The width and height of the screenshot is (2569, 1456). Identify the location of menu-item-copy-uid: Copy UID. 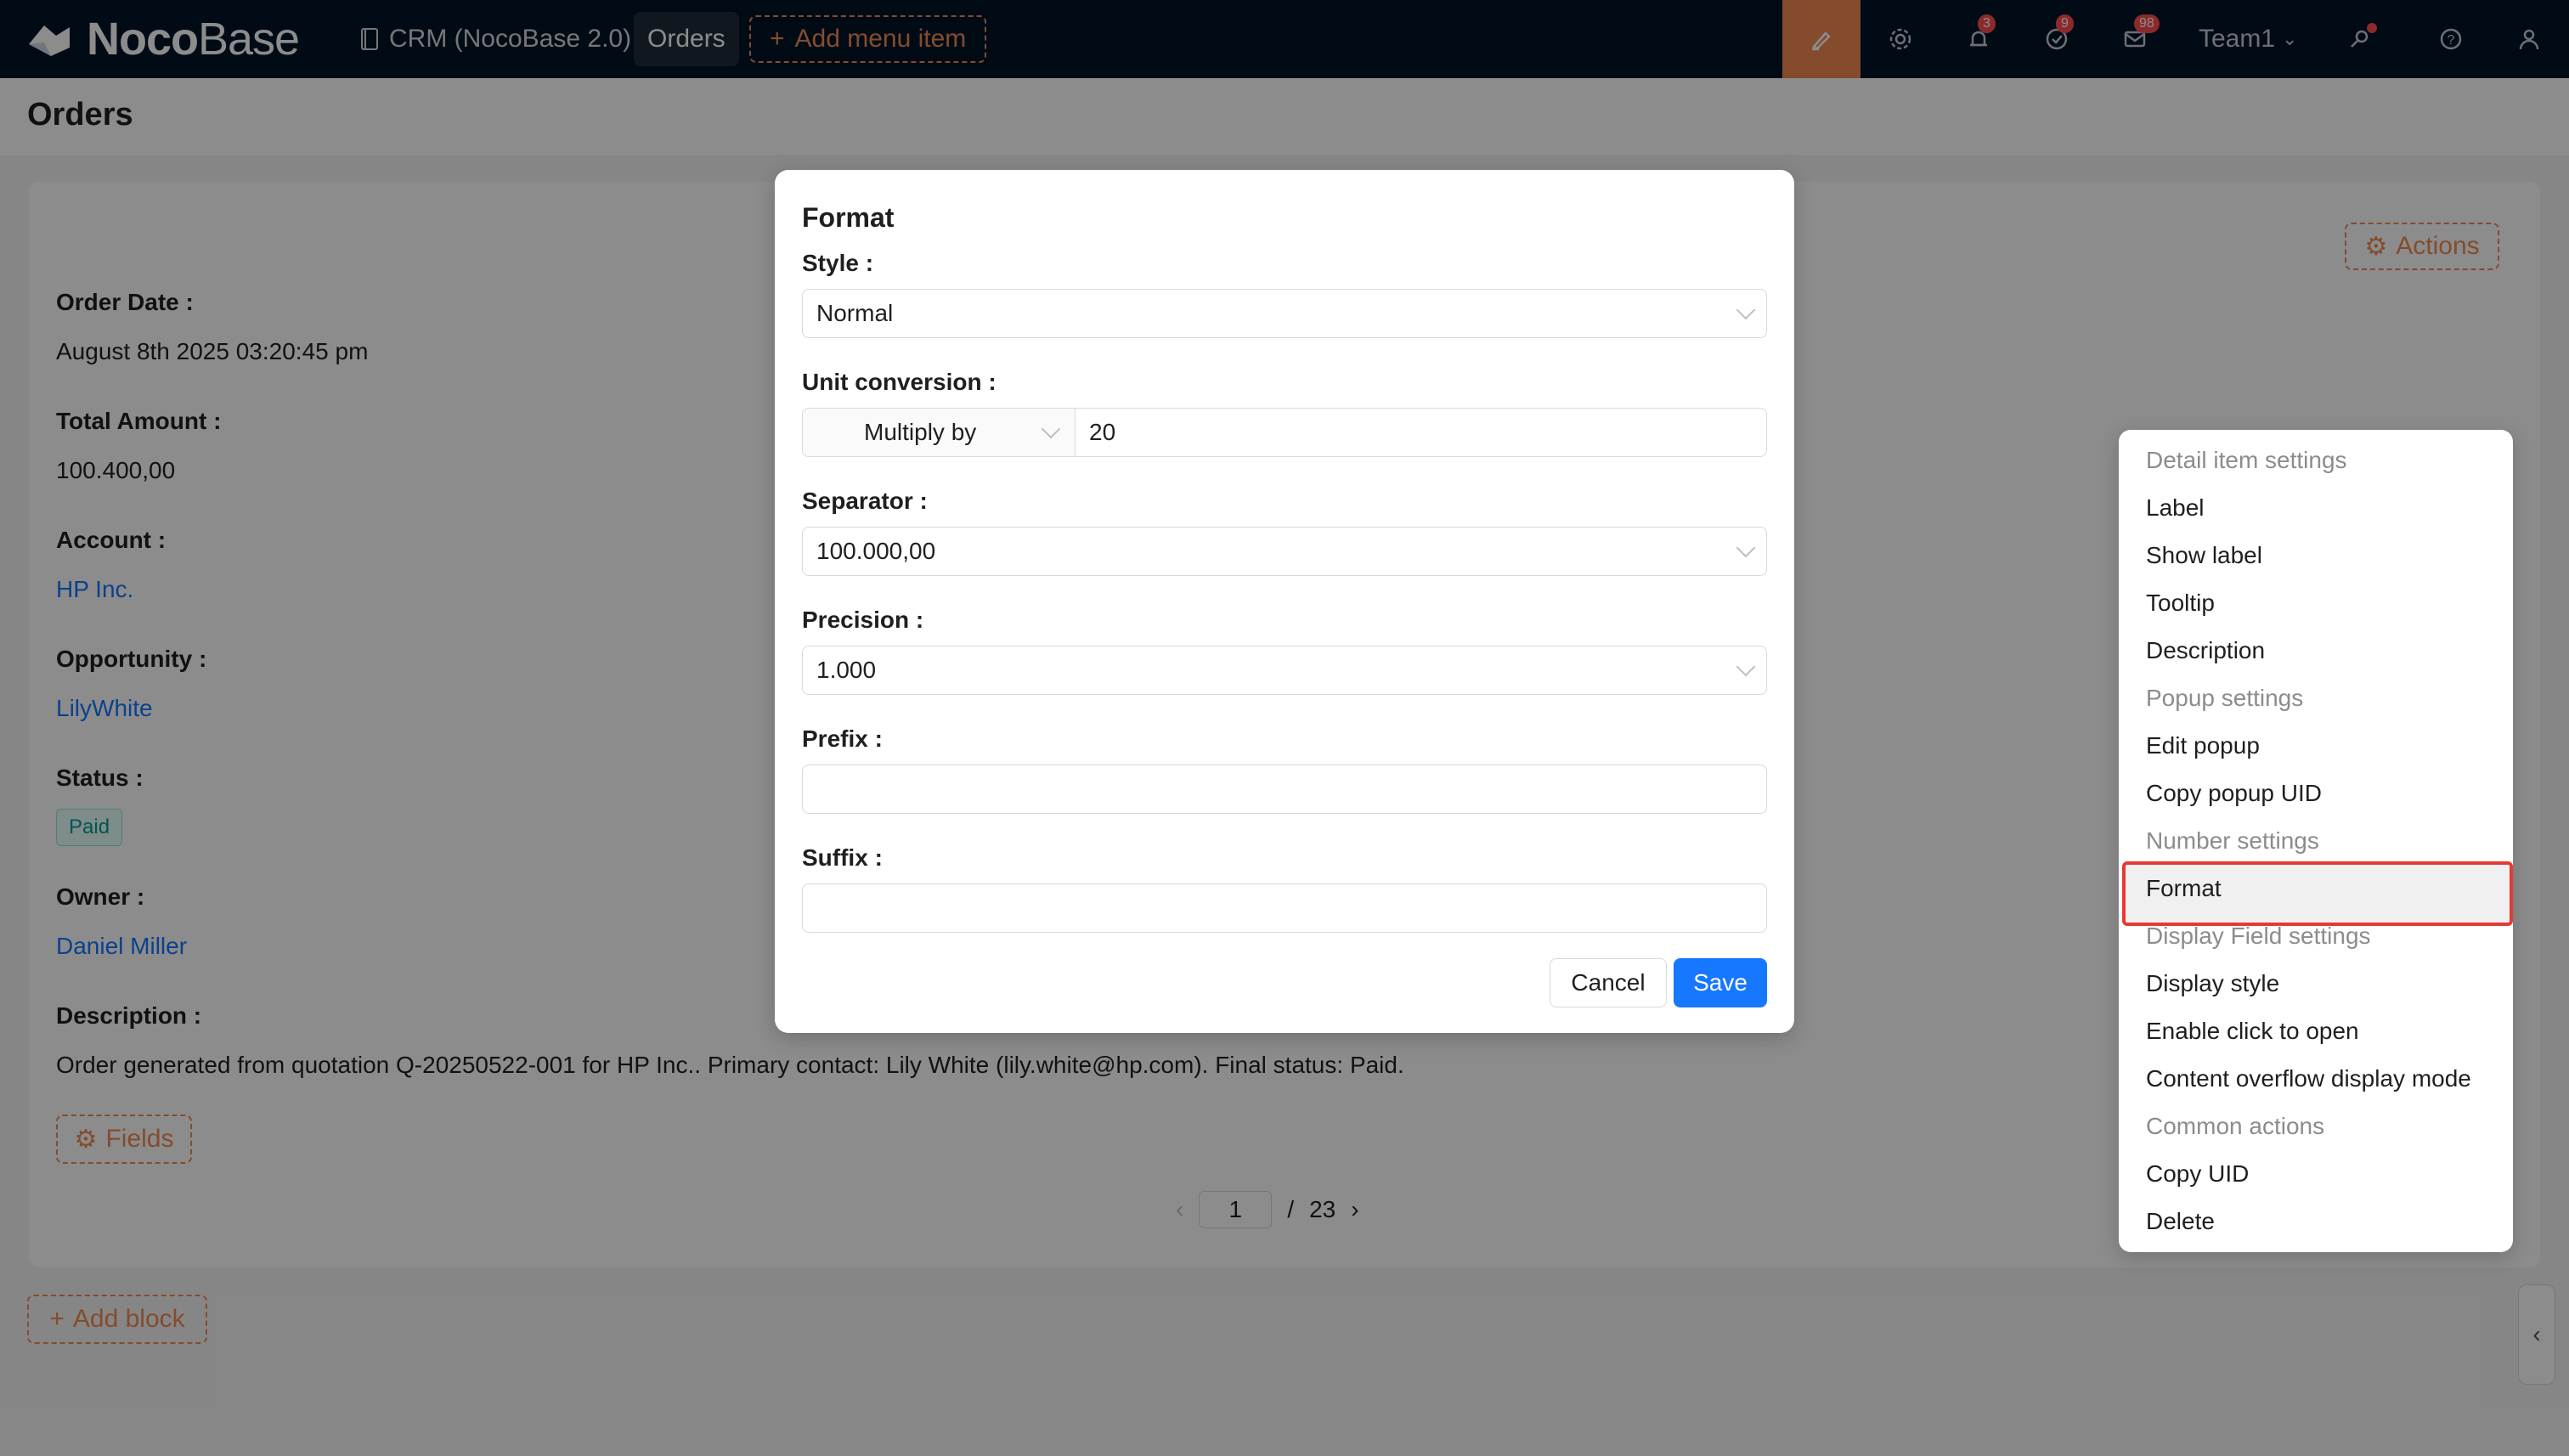
(2197, 1174).